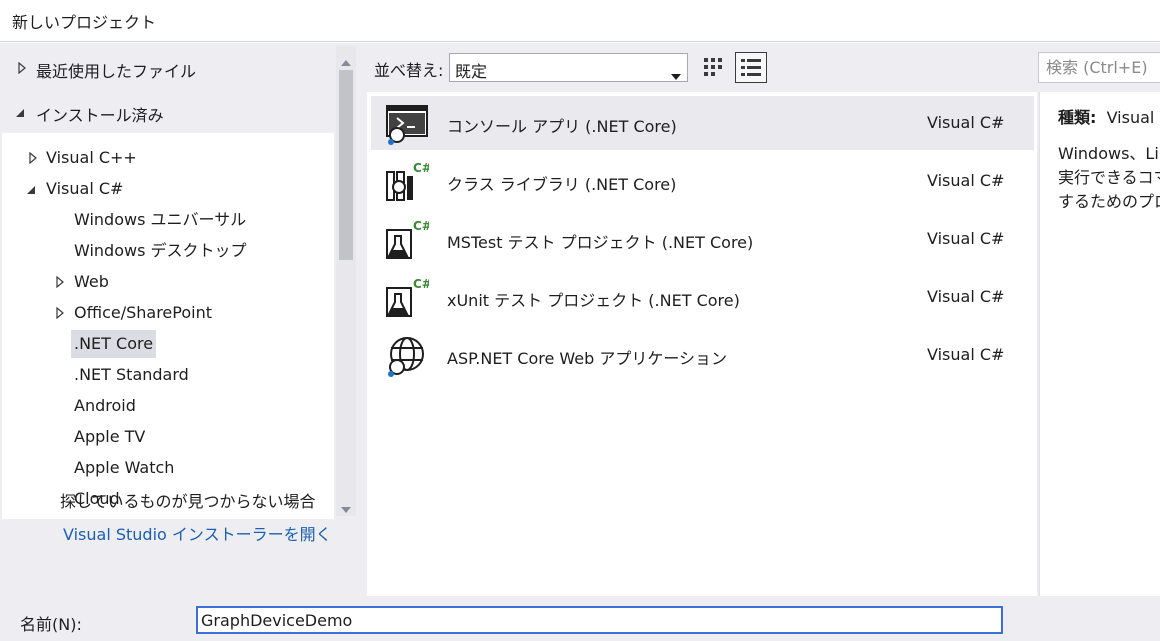 Image resolution: width=1160 pixels, height=641 pixels. Describe the element at coordinates (600, 242) in the screenshot. I see `template-name: MSTest テスト プロジェクト (.NET Core)` at that location.